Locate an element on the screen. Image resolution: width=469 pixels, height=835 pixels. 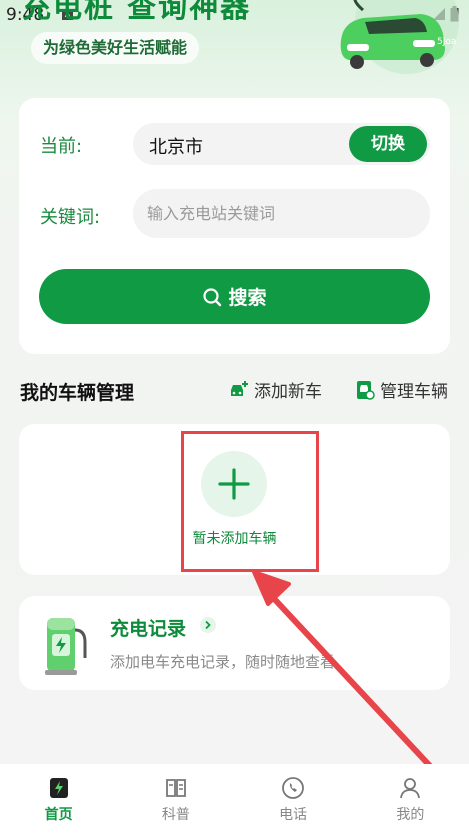
hero-title: 充电桩 查询神器 is located at coordinates (137, 12).